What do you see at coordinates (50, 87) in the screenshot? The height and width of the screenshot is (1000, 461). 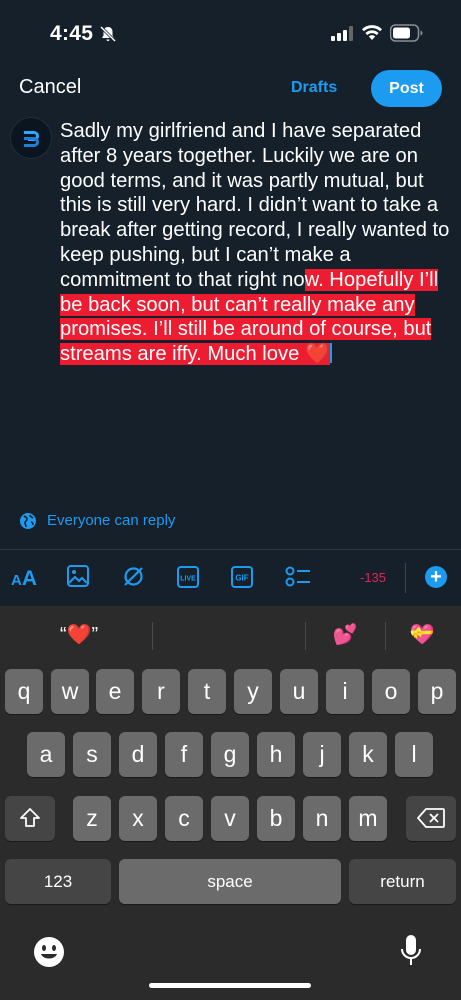 I see `cancel-button: Cancel` at bounding box center [50, 87].